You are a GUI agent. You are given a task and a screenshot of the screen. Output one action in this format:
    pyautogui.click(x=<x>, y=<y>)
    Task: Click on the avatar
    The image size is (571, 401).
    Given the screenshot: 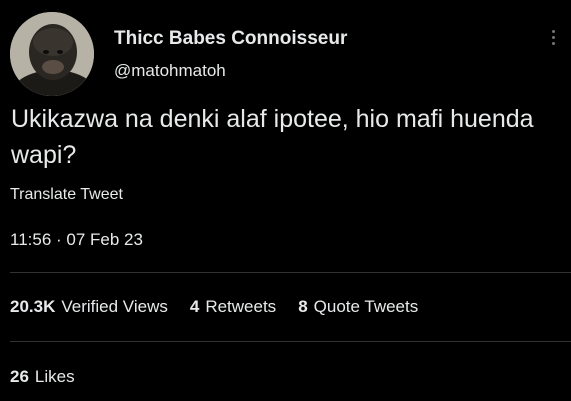 What is the action you would take?
    pyautogui.click(x=52, y=54)
    